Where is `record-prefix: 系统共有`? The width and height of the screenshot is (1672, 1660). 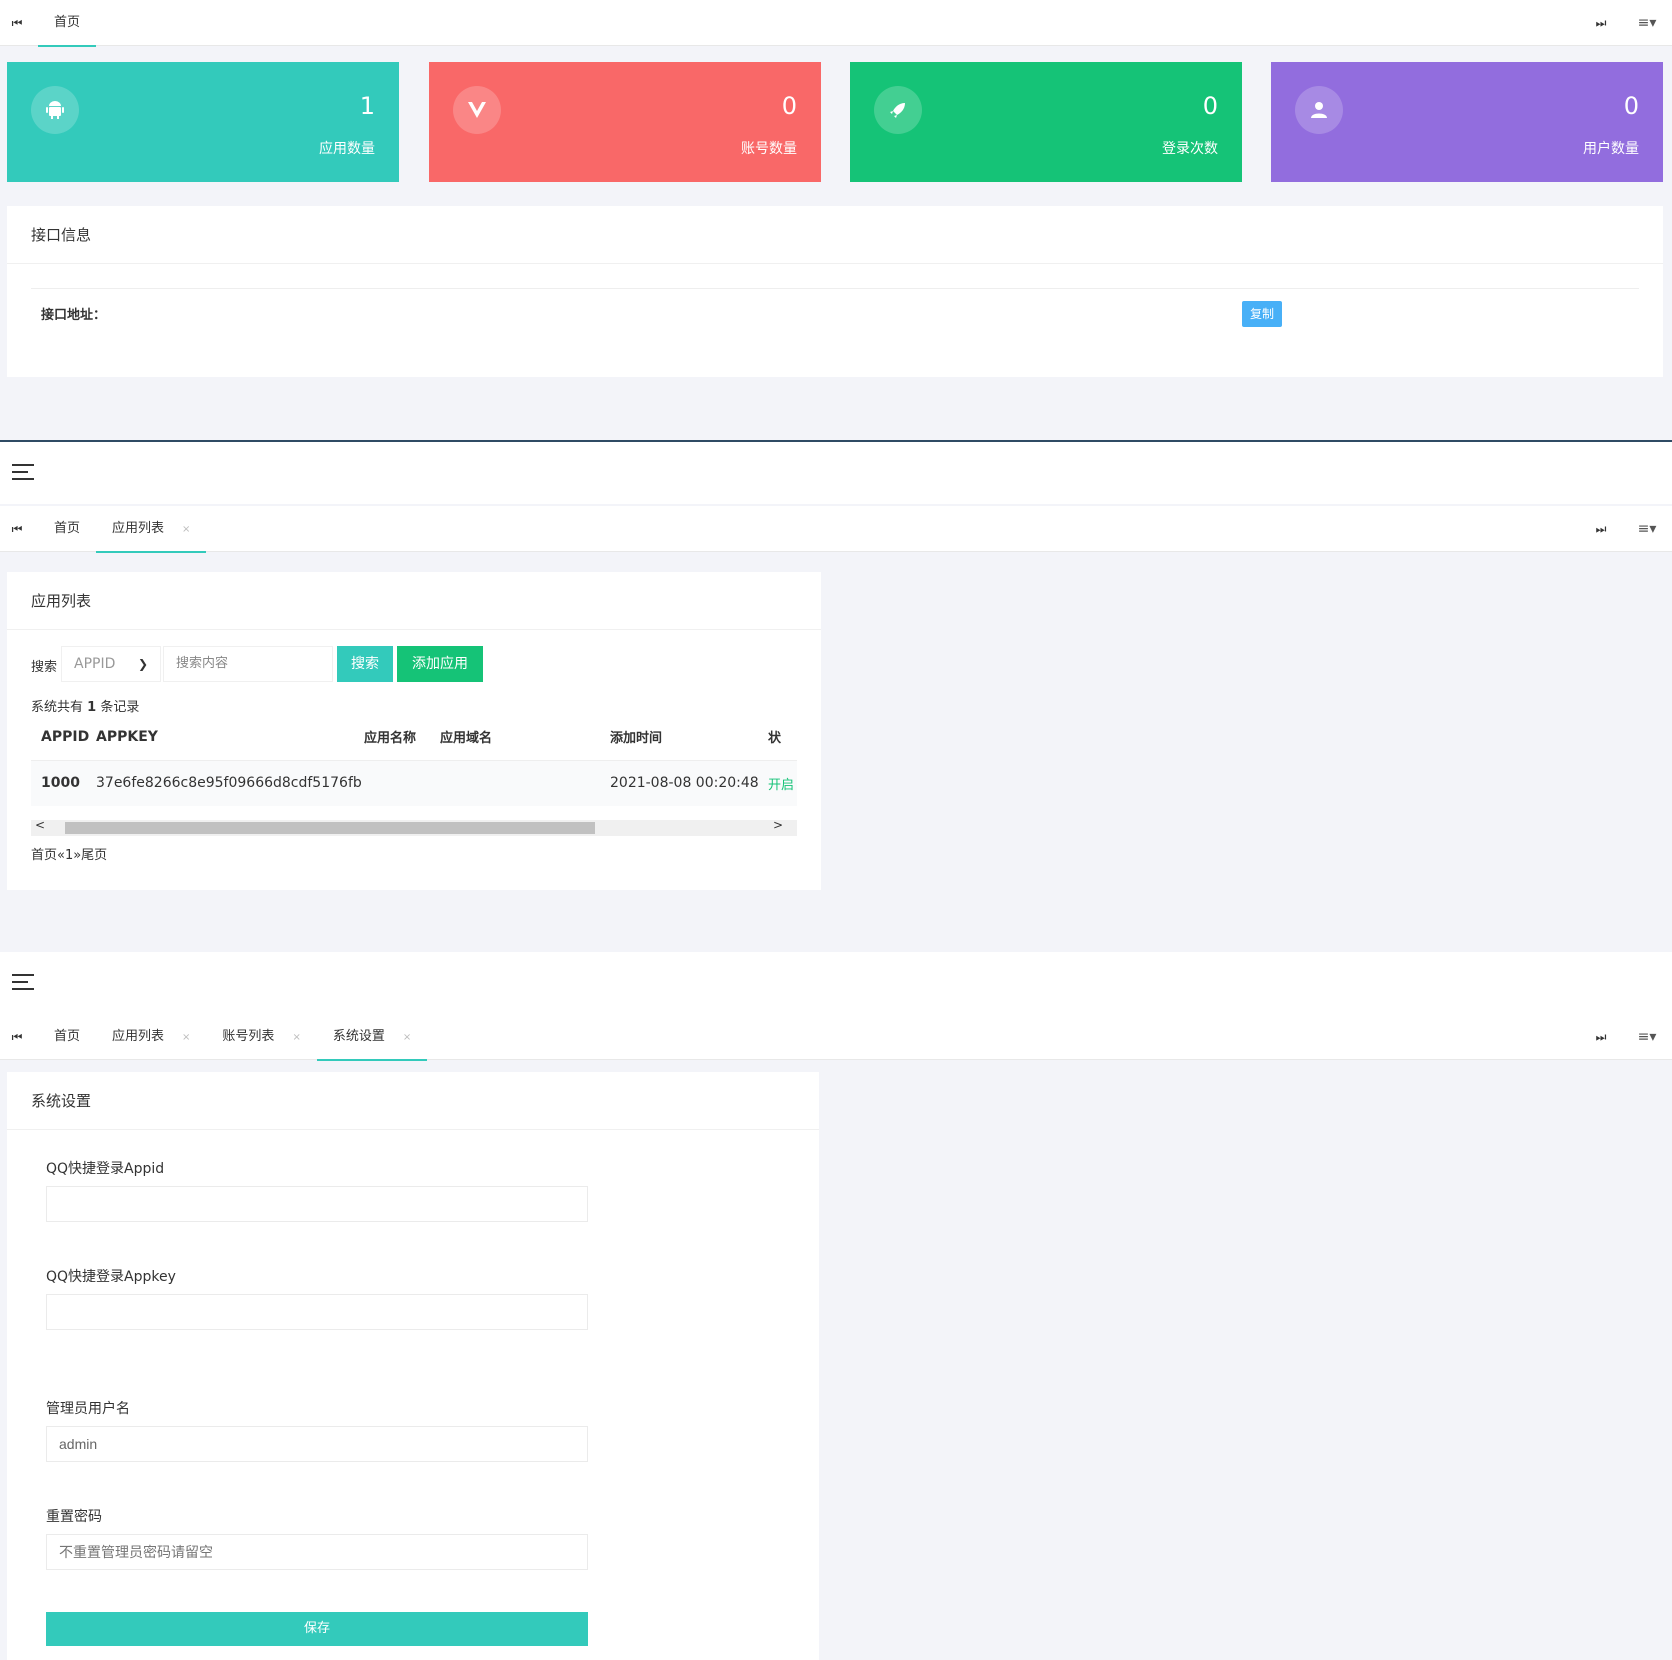
record-prefix: 系统共有 is located at coordinates (57, 707).